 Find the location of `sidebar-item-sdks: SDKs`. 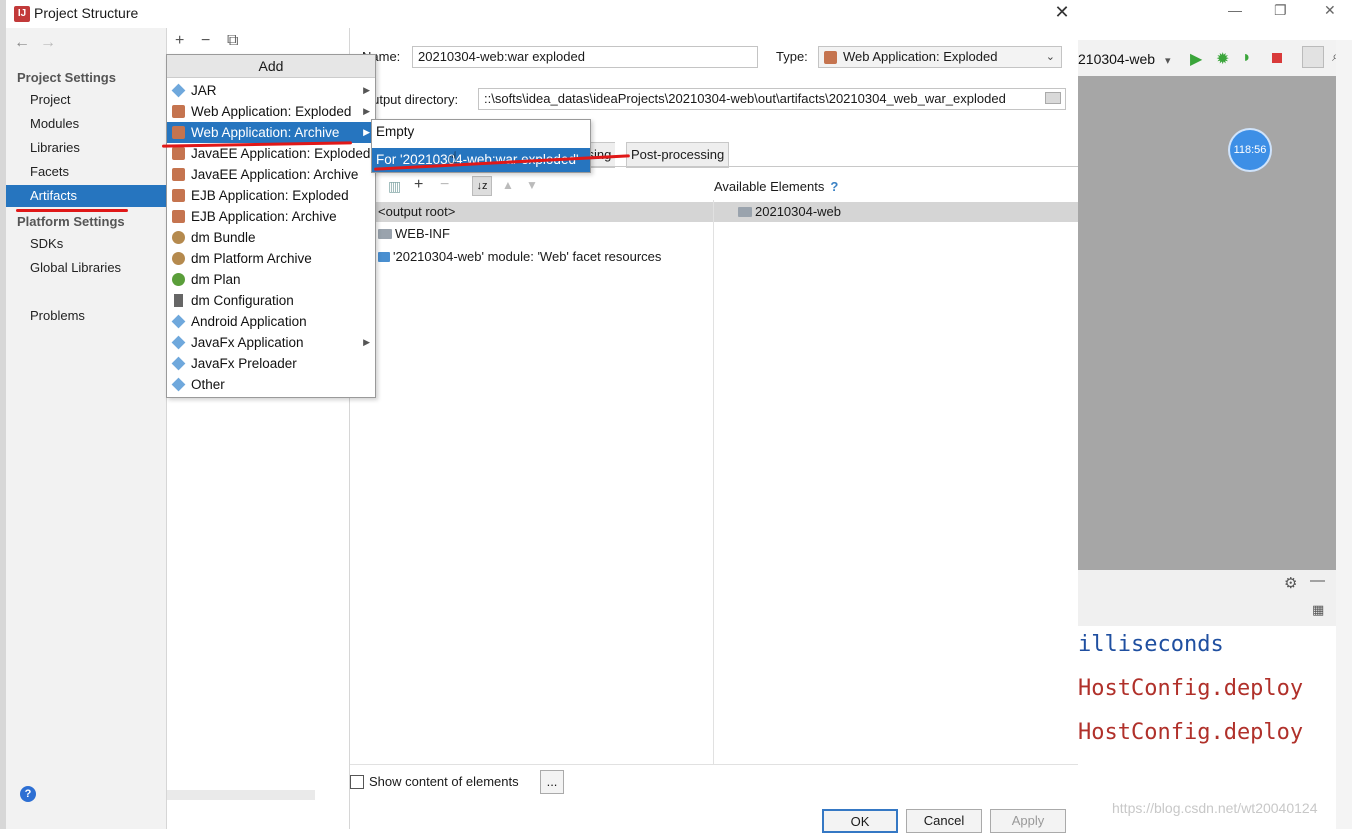

sidebar-item-sdks: SDKs is located at coordinates (86, 244).